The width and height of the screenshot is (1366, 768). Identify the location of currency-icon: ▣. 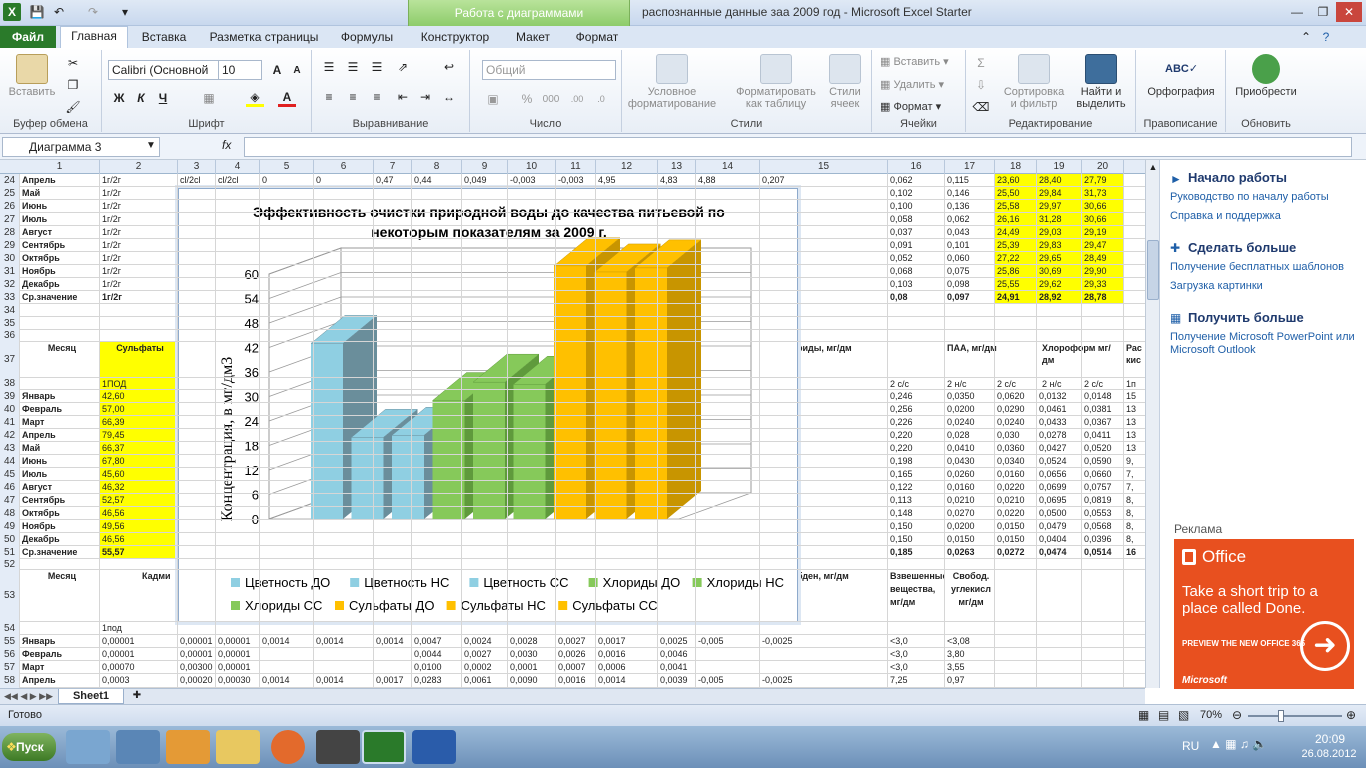
(493, 99).